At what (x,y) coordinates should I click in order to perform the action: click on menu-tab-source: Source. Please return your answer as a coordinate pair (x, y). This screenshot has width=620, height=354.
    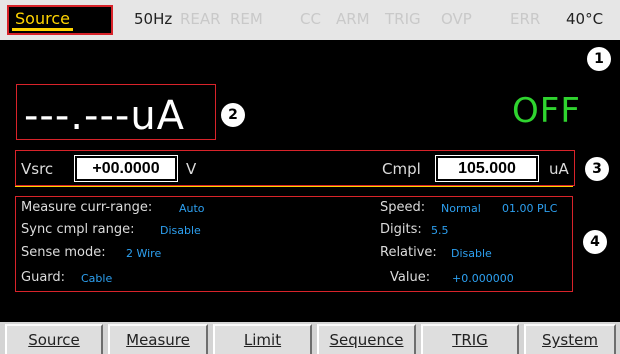
    Looking at the image, I should click on (54, 339).